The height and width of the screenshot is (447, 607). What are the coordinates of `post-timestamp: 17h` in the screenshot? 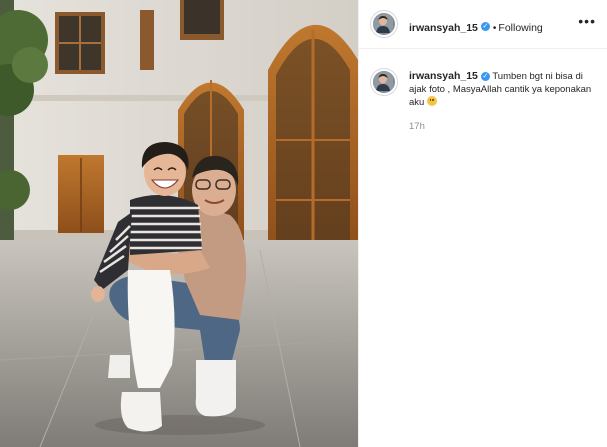 It's located at (417, 126).